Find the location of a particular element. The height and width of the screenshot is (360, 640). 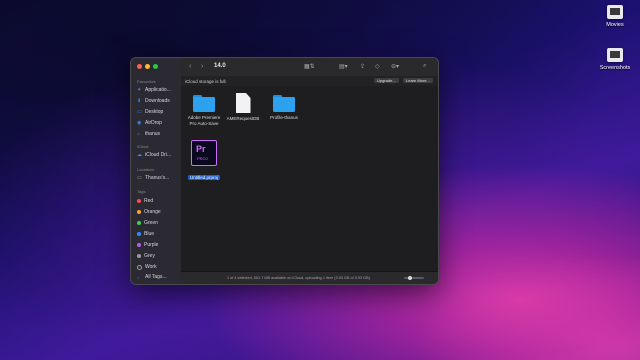

desktop-item-movies: Movies is located at coordinates (615, 16).